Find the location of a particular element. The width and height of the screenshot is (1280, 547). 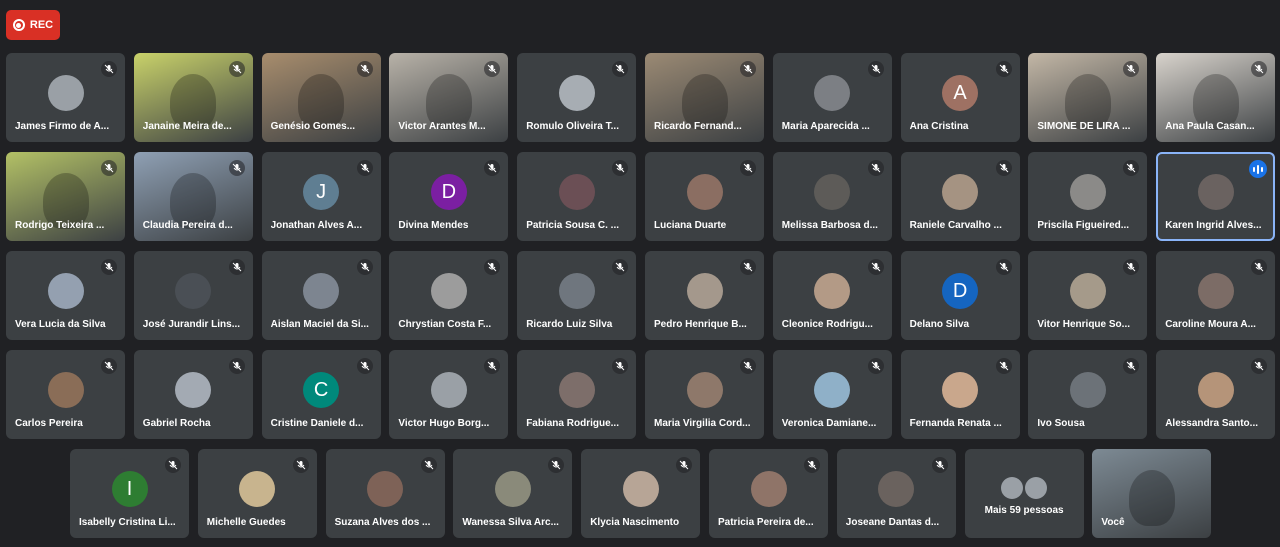

recording-badge: REC is located at coordinates (33, 25).